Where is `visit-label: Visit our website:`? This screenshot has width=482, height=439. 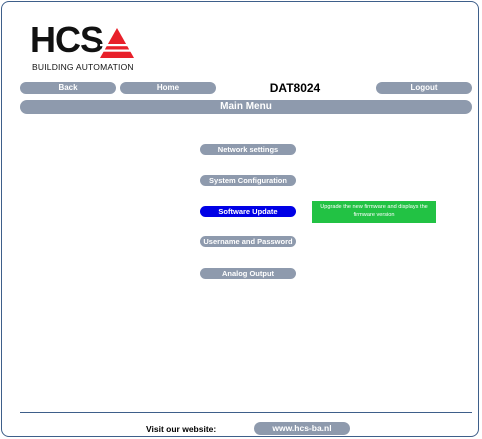 visit-label: Visit our website: is located at coordinates (181, 429).